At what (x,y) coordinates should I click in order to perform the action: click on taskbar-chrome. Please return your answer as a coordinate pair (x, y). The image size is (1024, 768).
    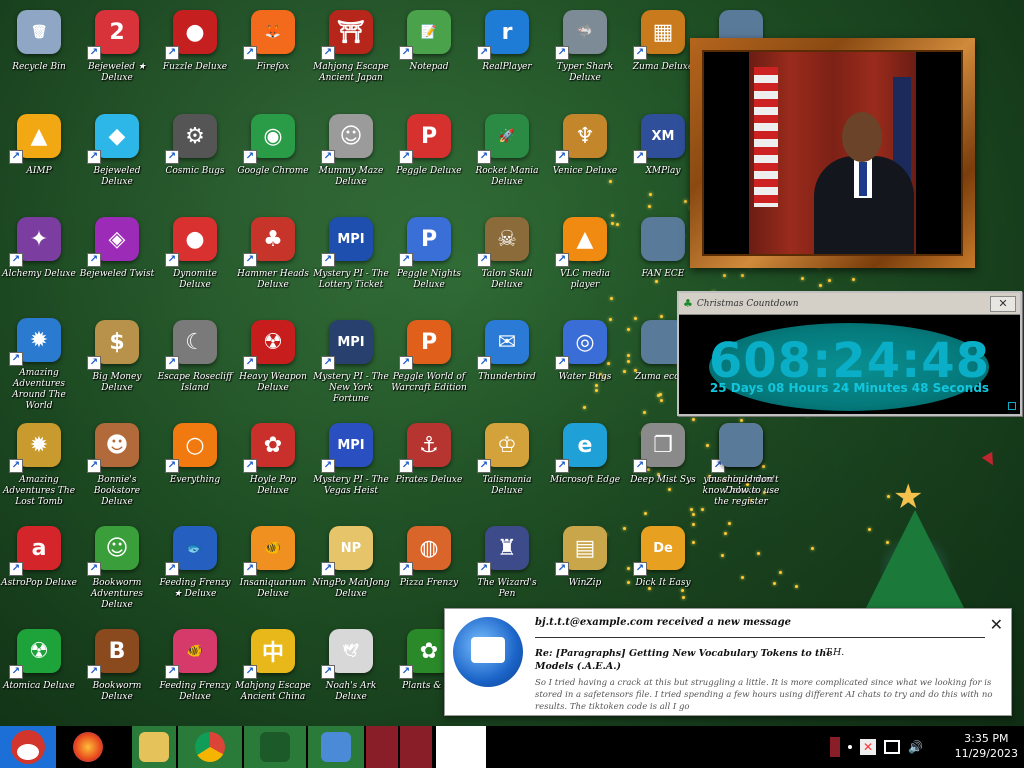
    Looking at the image, I should click on (210, 747).